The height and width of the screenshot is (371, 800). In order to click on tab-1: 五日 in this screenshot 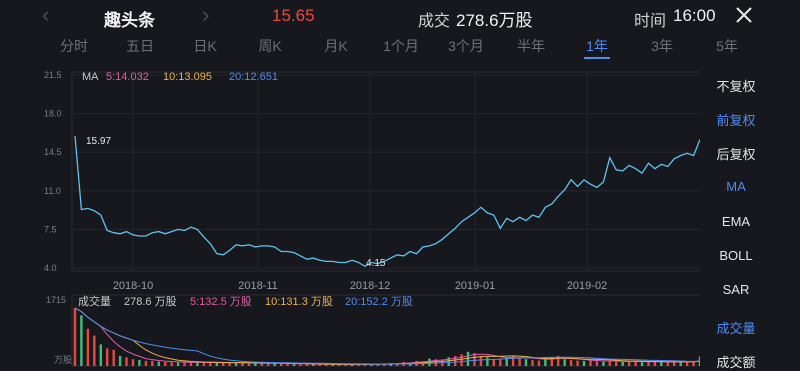, I will do `click(140, 46)`.